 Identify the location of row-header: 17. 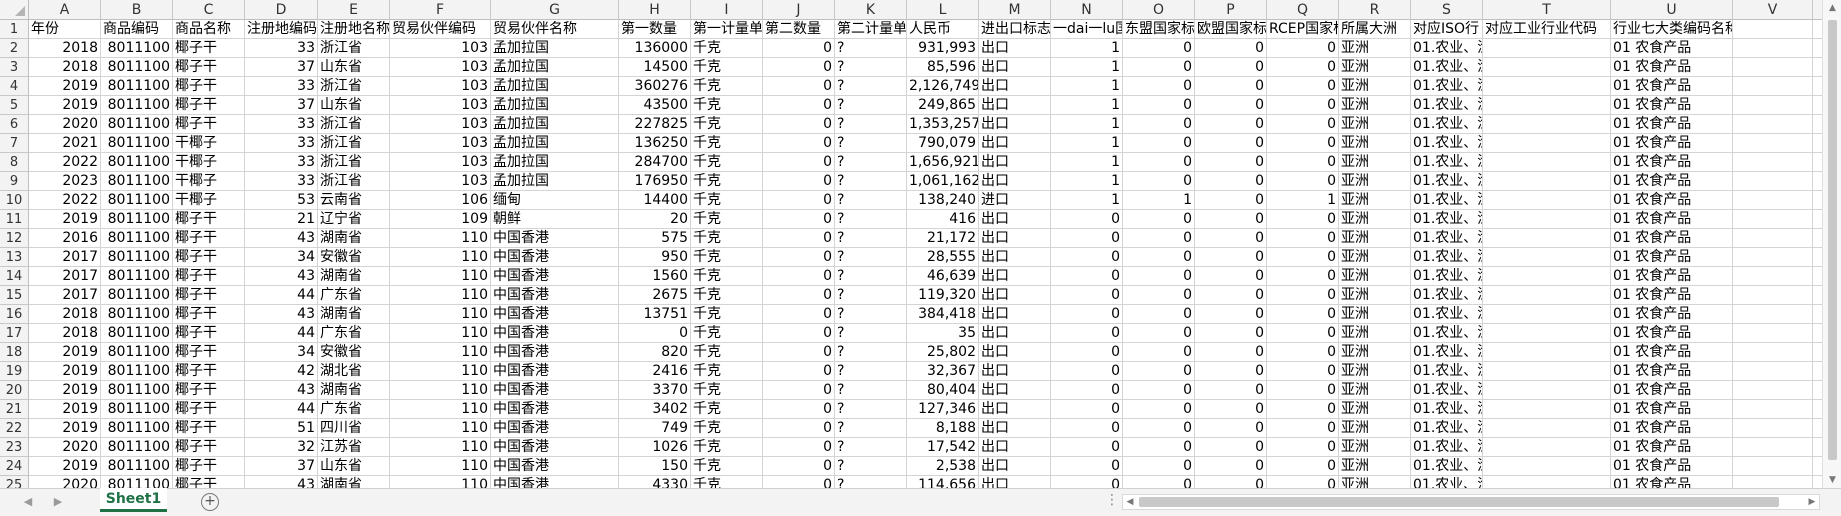
(14, 333).